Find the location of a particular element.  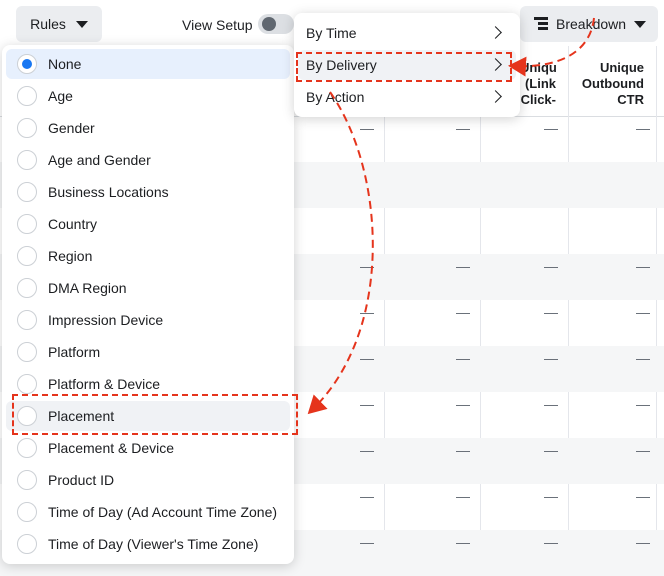

option-time-of-day-viewer: Time of Day (Viewer's Time Zone) is located at coordinates (148, 544).